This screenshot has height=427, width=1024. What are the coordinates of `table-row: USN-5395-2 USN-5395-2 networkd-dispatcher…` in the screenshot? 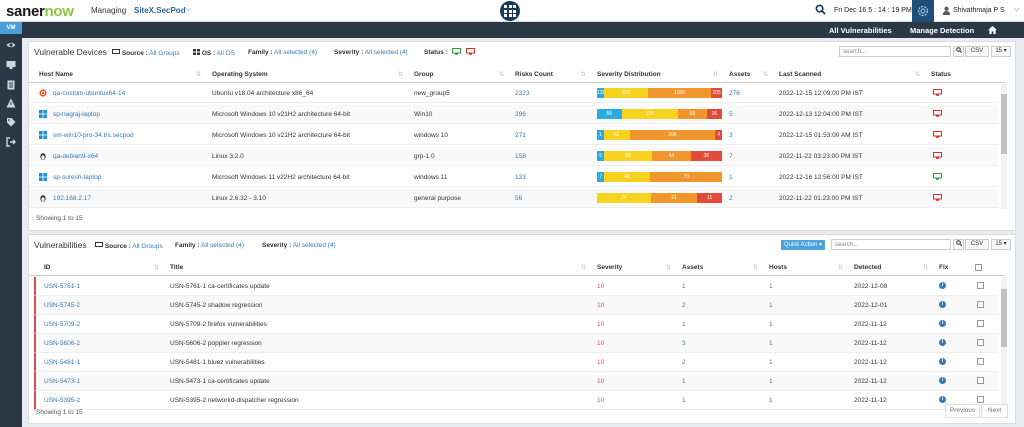 It's located at (516, 400).